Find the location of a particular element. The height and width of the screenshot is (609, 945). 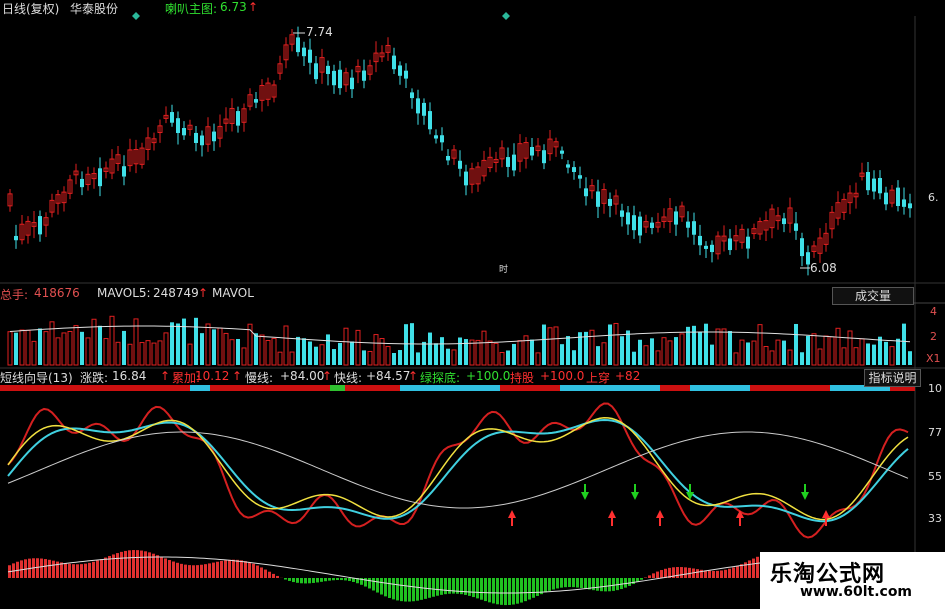

vol-axis-label-1: 4 is located at coordinates (933, 311).